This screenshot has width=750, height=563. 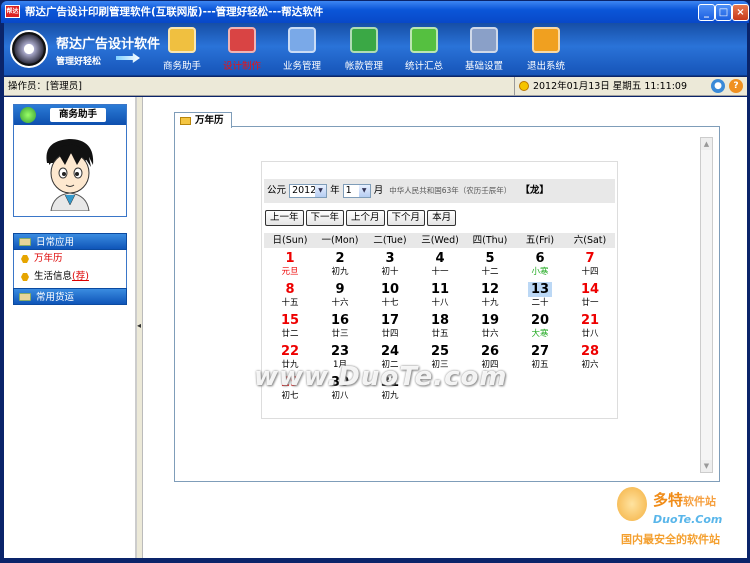 What do you see at coordinates (440, 289) in the screenshot?
I see `day-number: 11` at bounding box center [440, 289].